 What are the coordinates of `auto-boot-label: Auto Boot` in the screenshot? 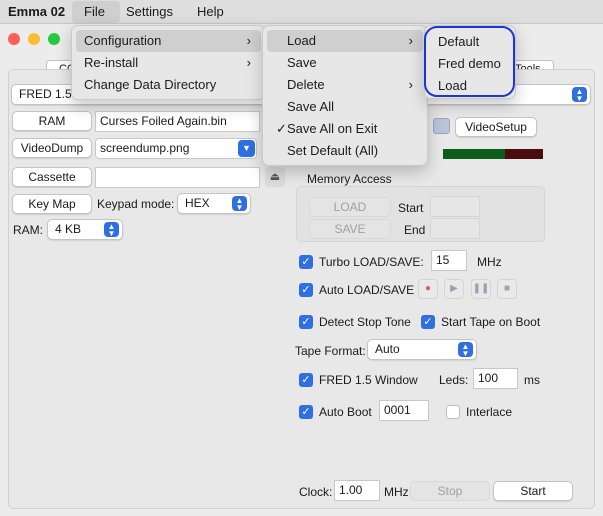 It's located at (345, 412).